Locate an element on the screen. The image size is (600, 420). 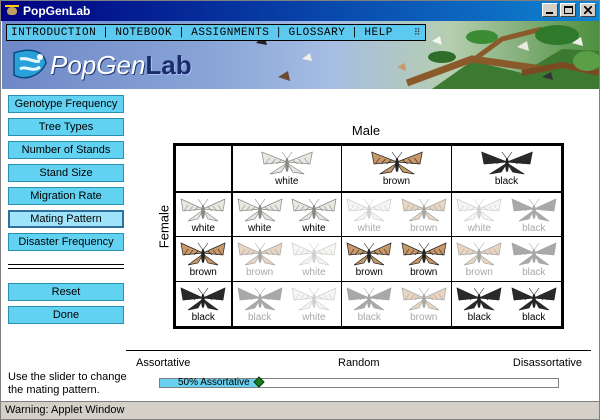
migration-rate-button: Migration Rate is located at coordinates (66, 196).